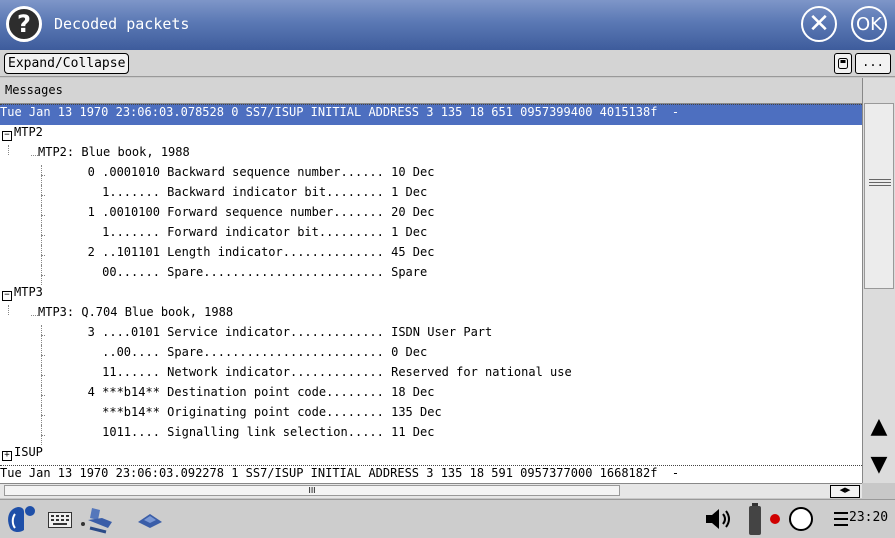 This screenshot has height=538, width=895. I want to click on power-icon, so click(801, 519).